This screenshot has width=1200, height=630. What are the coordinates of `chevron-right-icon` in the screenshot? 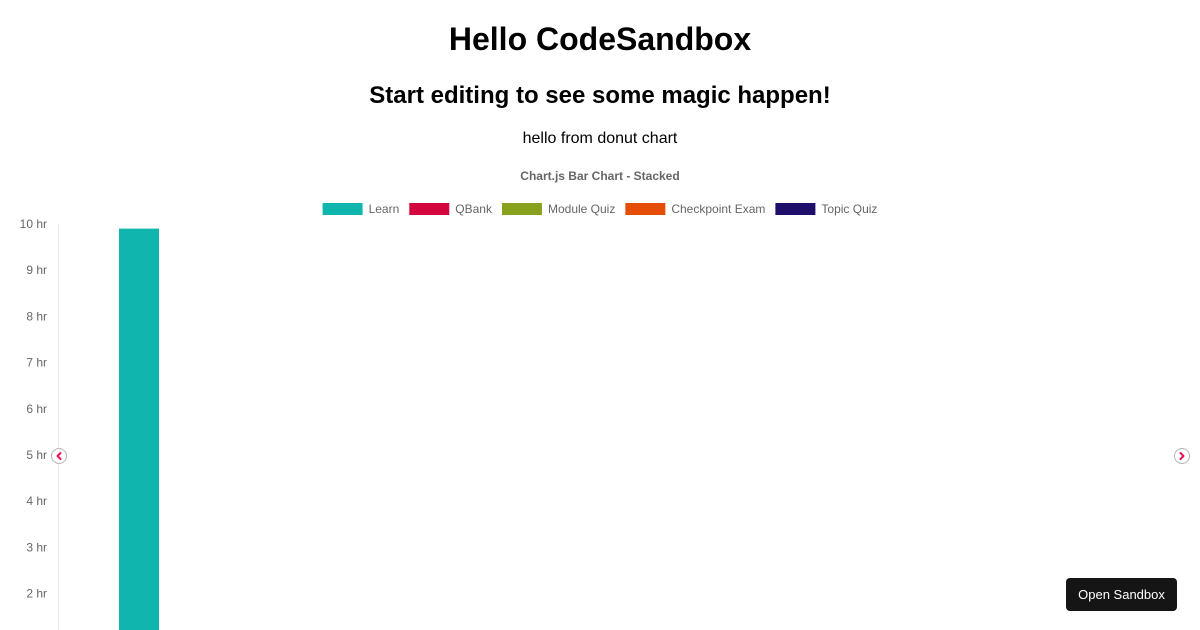 It's located at (1182, 456).